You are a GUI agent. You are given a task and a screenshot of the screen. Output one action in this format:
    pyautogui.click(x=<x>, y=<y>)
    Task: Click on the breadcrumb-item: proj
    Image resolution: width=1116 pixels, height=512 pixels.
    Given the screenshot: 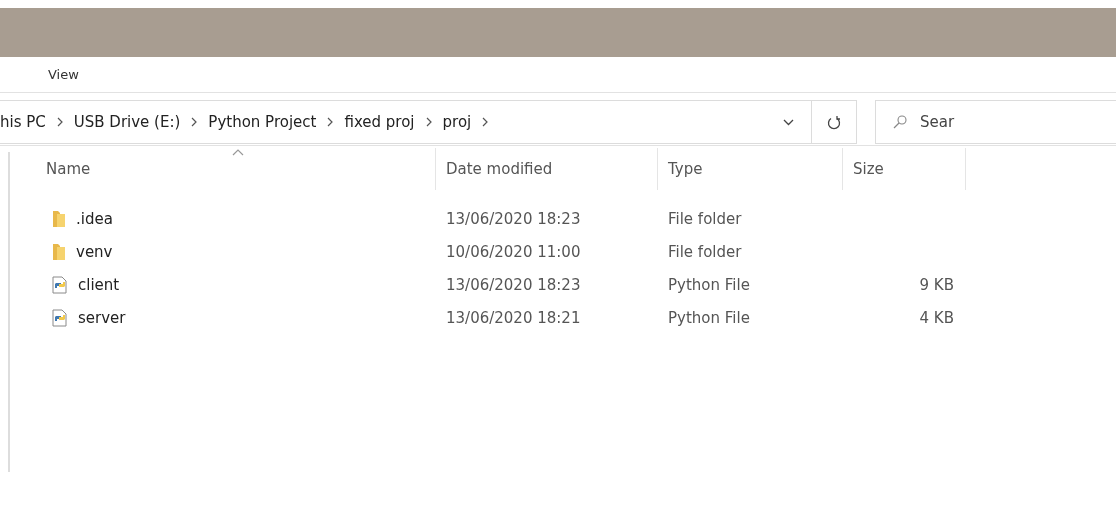 What is the action you would take?
    pyautogui.click(x=457, y=122)
    